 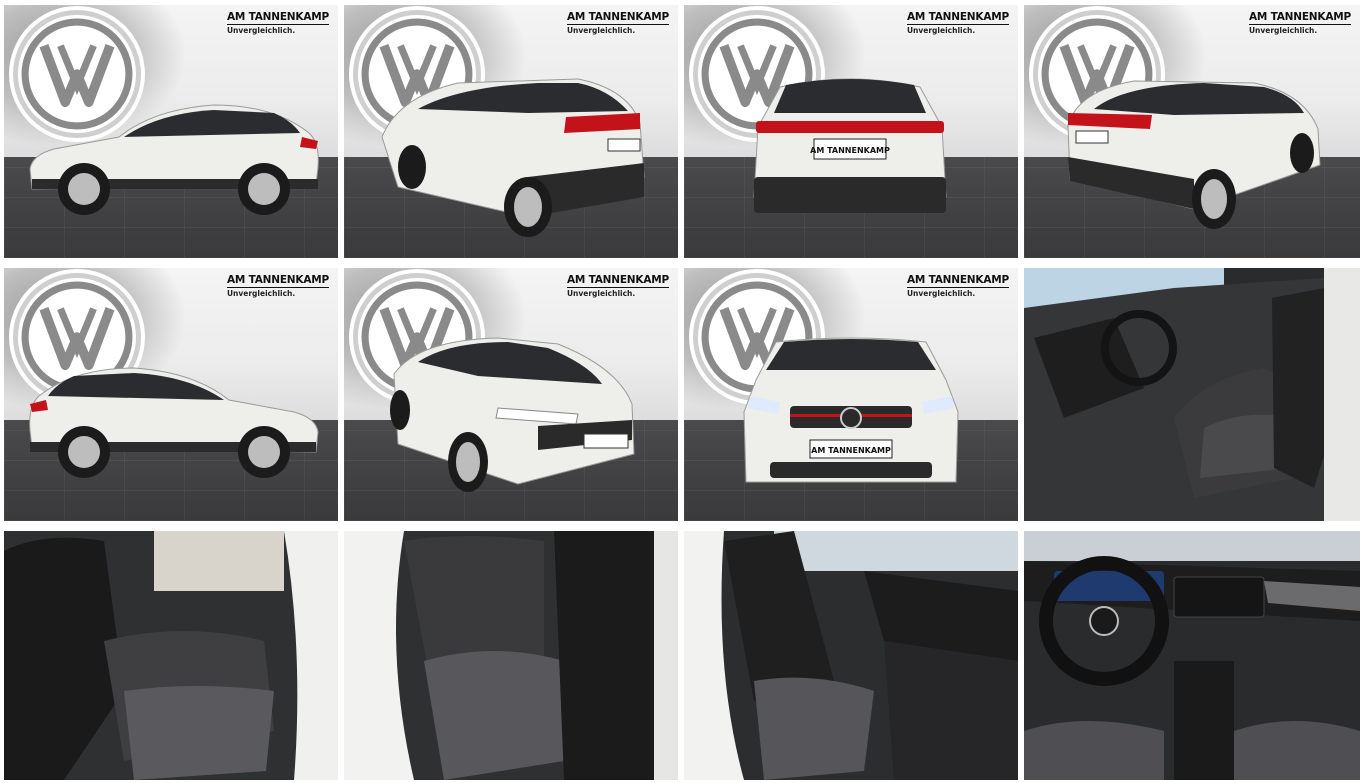 I want to click on car-rear-three-quarter-left, so click(x=513, y=152).